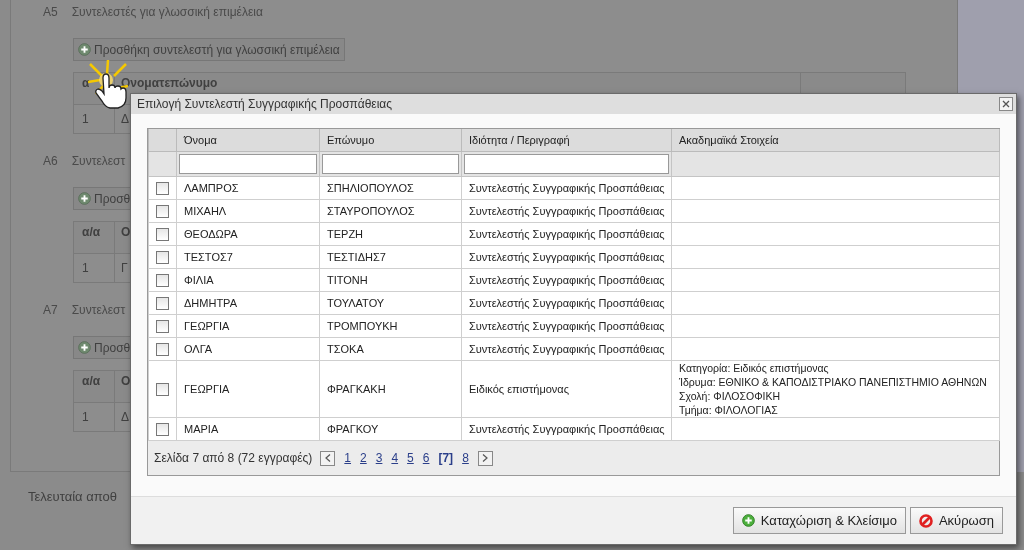  I want to click on table-cell: ΤΕΣΤΟΣ7, so click(248, 257).